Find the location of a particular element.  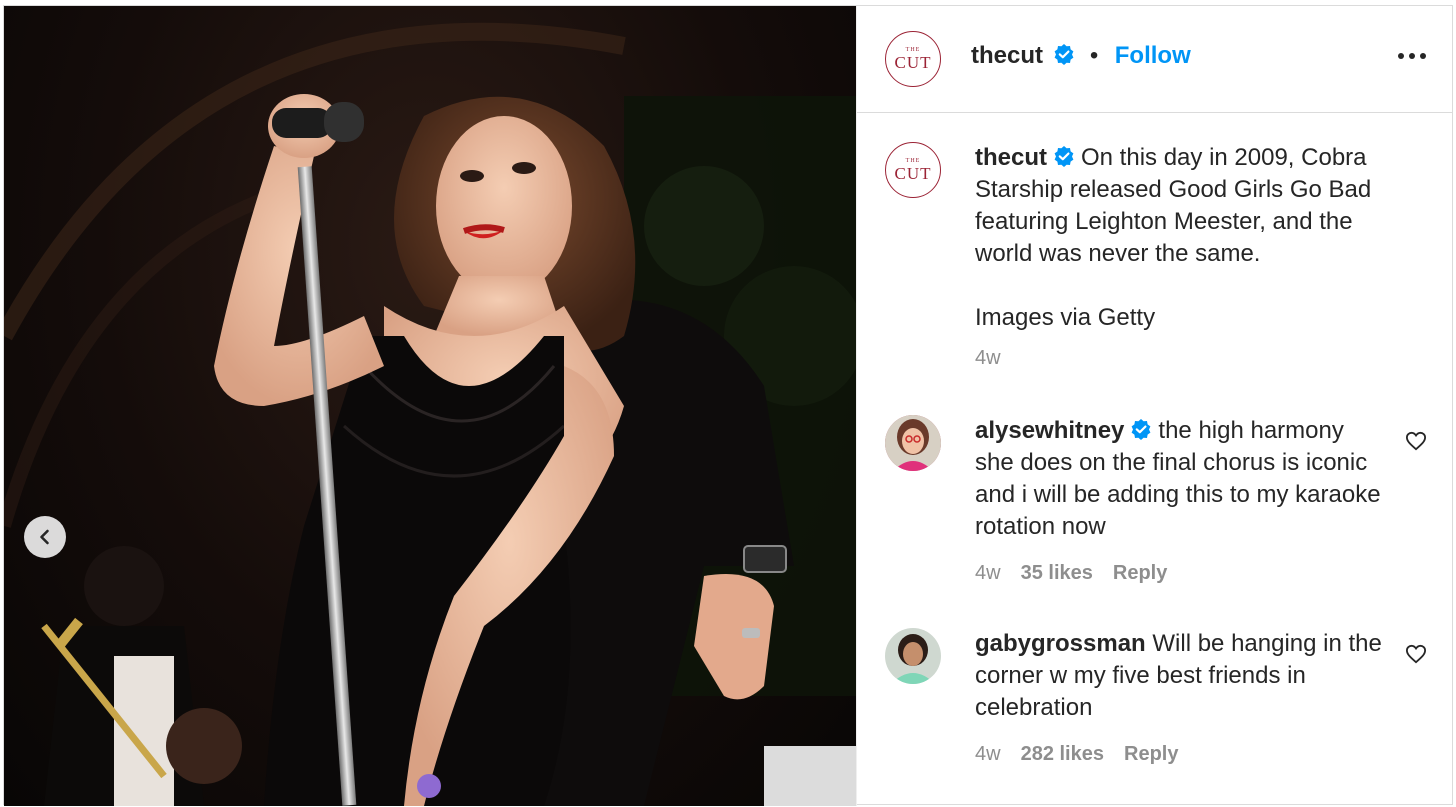

avatar-cut-text: CUT is located at coordinates (913, 62).